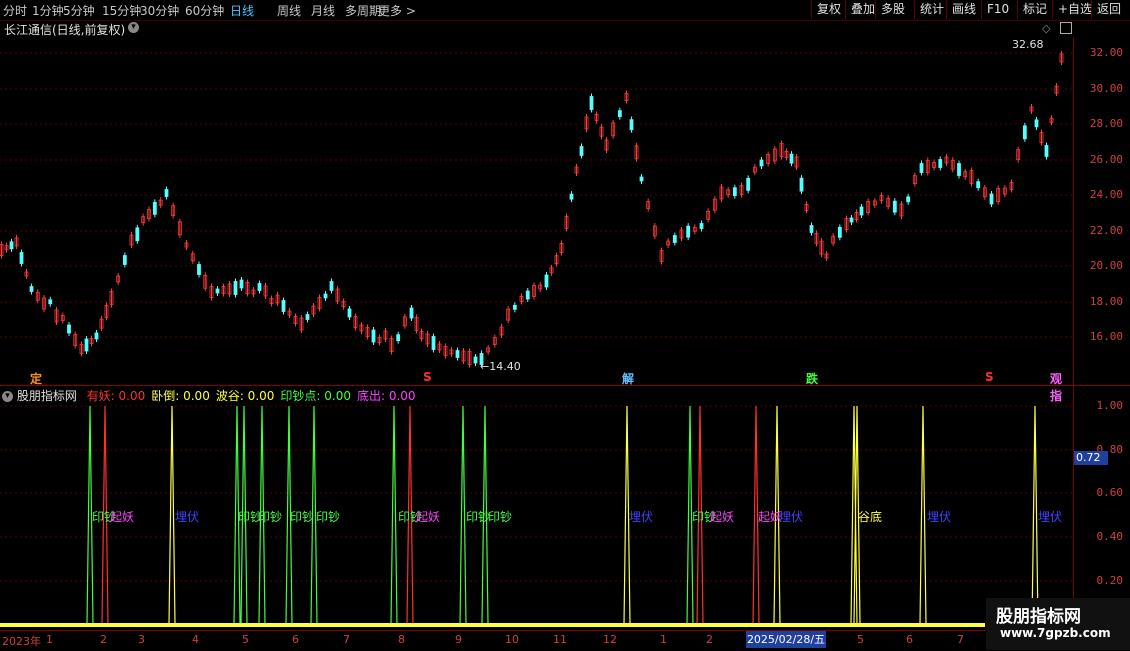  I want to click on indicator-tick: 0.40, so click(1110, 536).